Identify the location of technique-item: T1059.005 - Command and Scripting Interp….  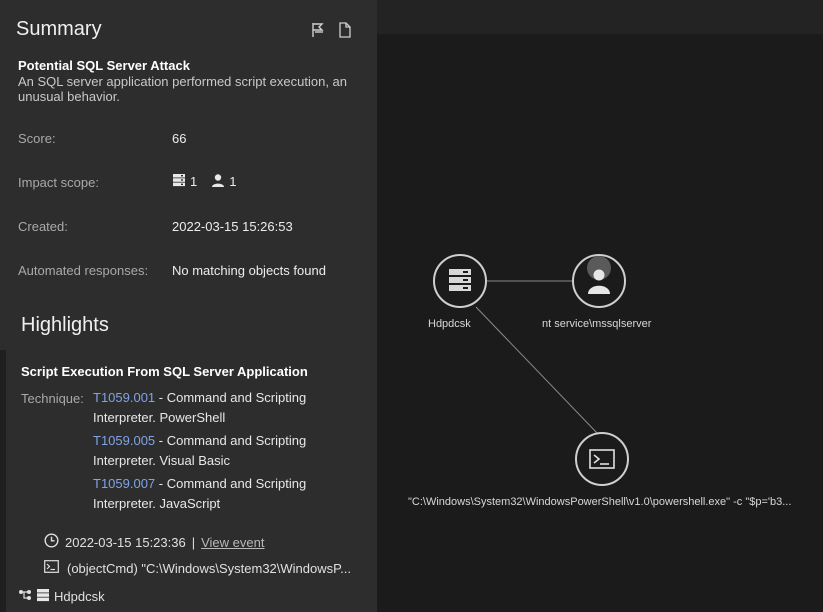
(218, 451).